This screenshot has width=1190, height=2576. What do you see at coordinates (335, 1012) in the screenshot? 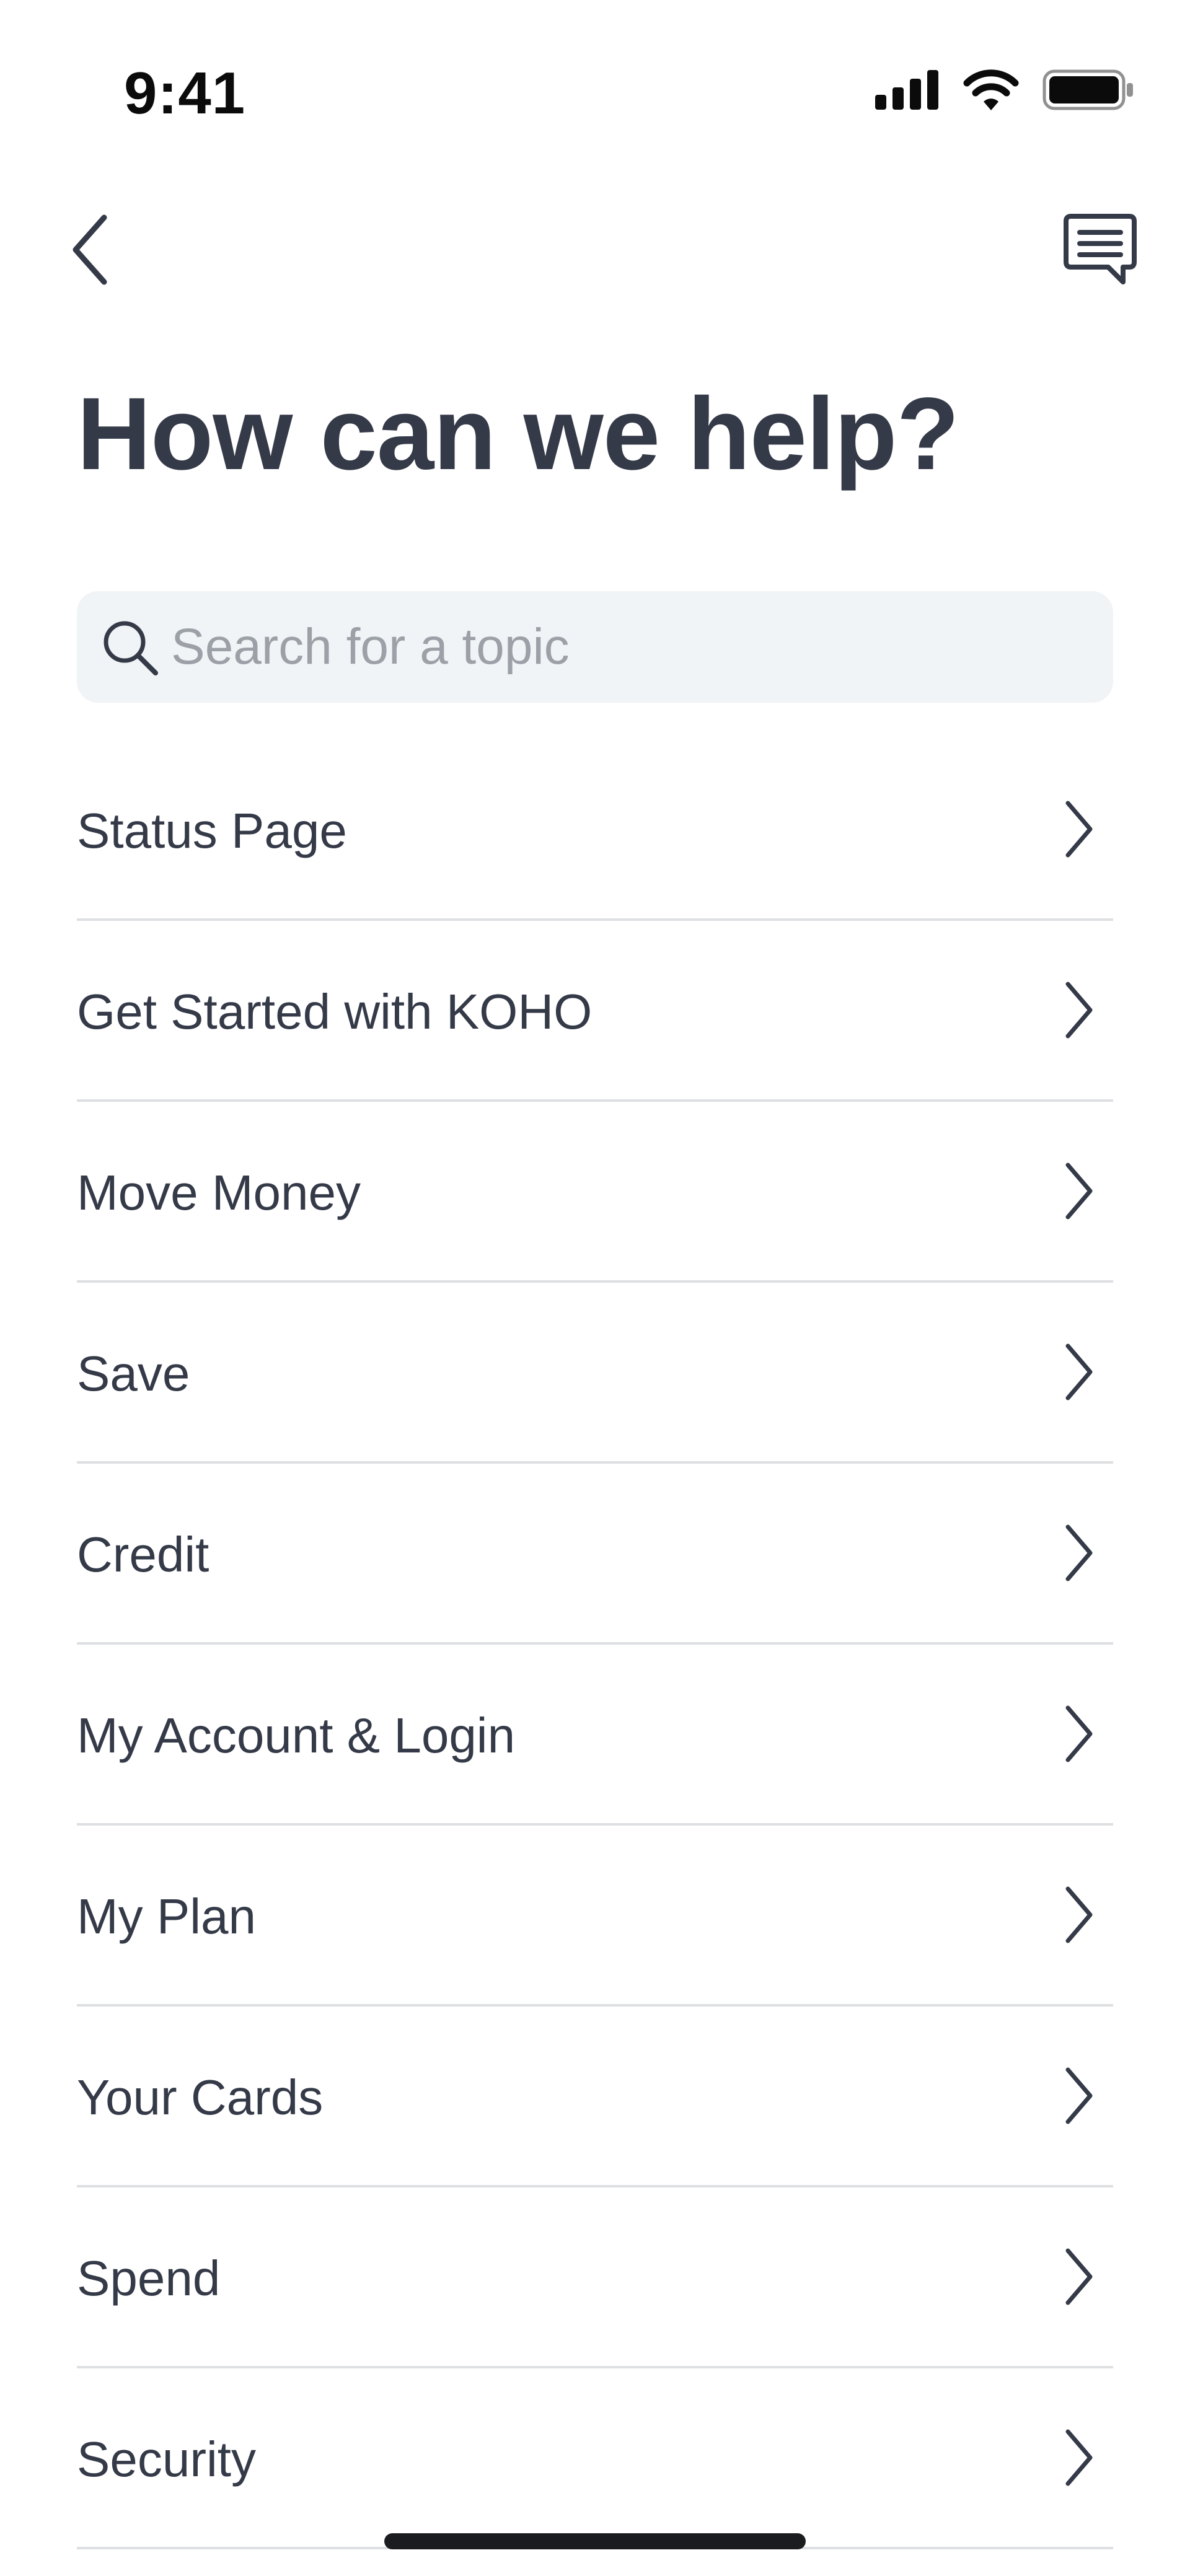
I see `topic-label: Get Started with KOHO` at bounding box center [335, 1012].